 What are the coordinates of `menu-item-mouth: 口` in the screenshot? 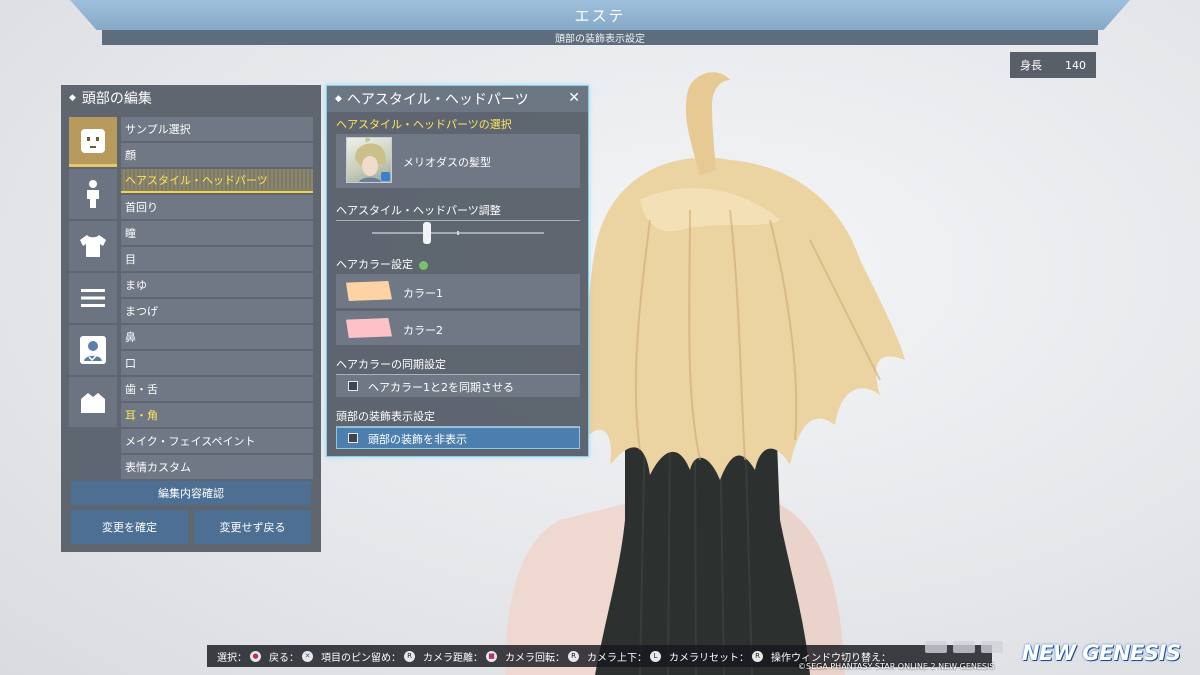 It's located at (217, 363).